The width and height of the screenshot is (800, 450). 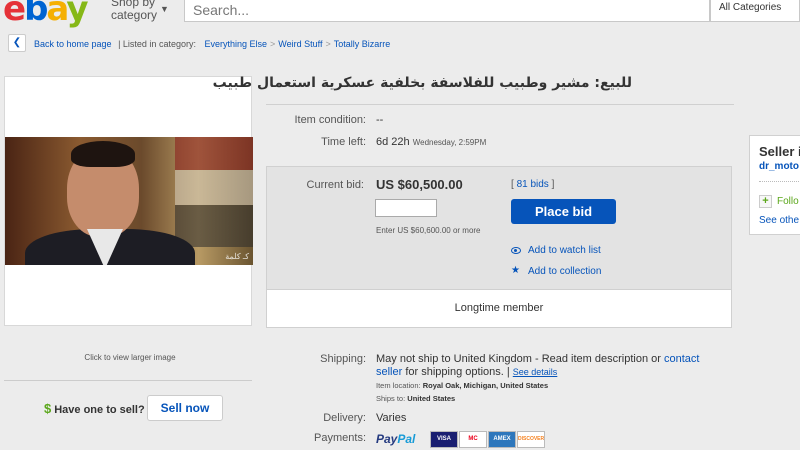 What do you see at coordinates (563, 211) in the screenshot?
I see `place-bid-button: Place bid` at bounding box center [563, 211].